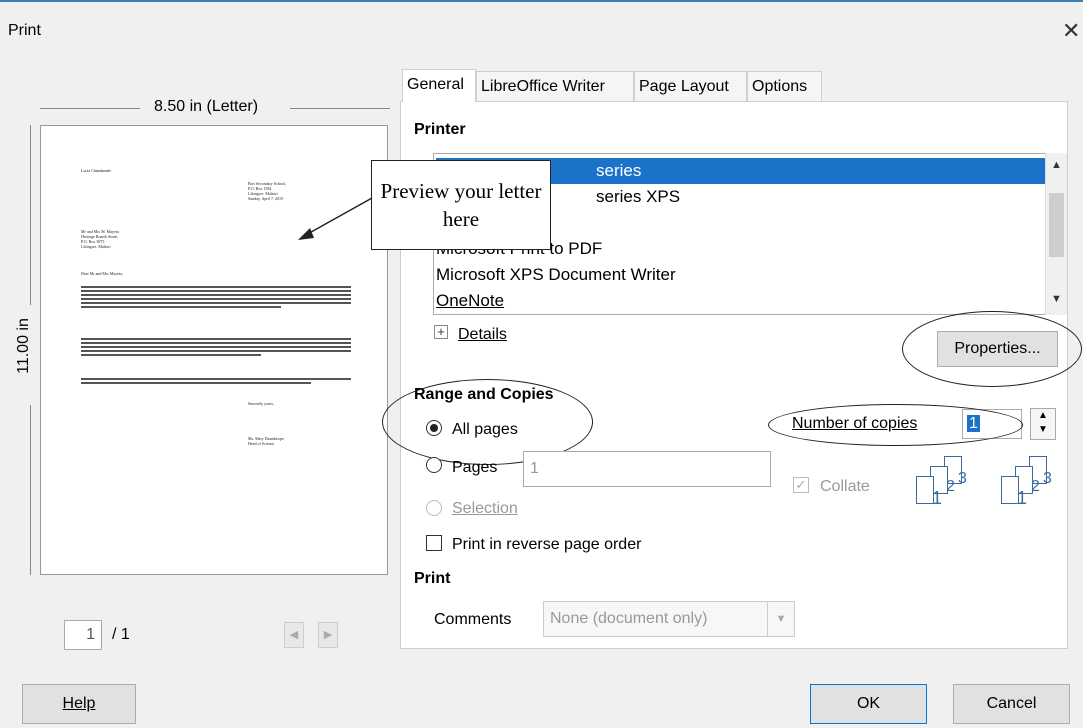  Describe the element at coordinates (434, 543) in the screenshot. I see `reverse-order-checkbox` at that location.